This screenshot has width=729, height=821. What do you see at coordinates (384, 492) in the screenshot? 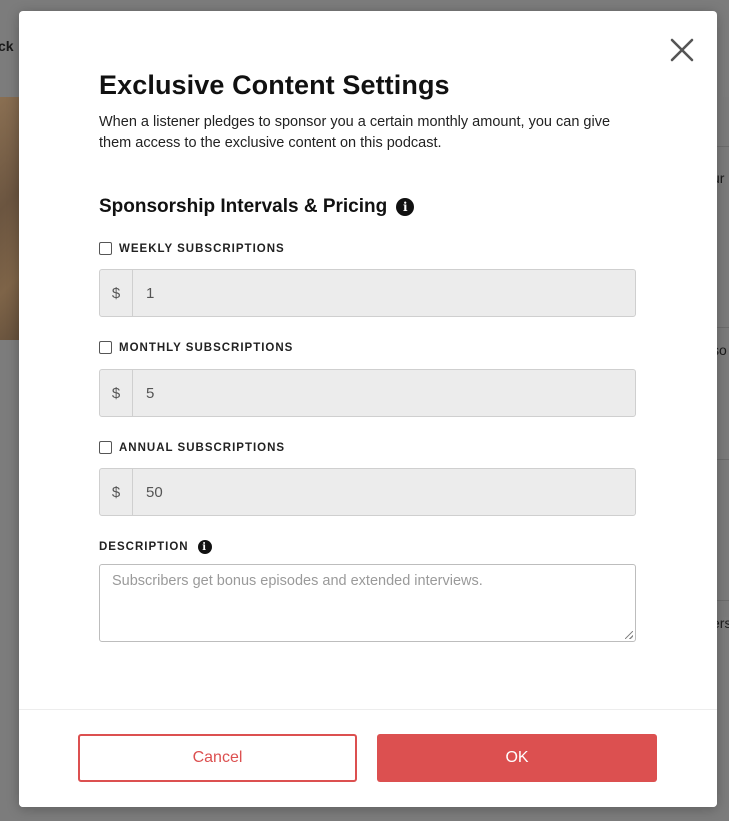
I see `annual-price-input: 50` at bounding box center [384, 492].